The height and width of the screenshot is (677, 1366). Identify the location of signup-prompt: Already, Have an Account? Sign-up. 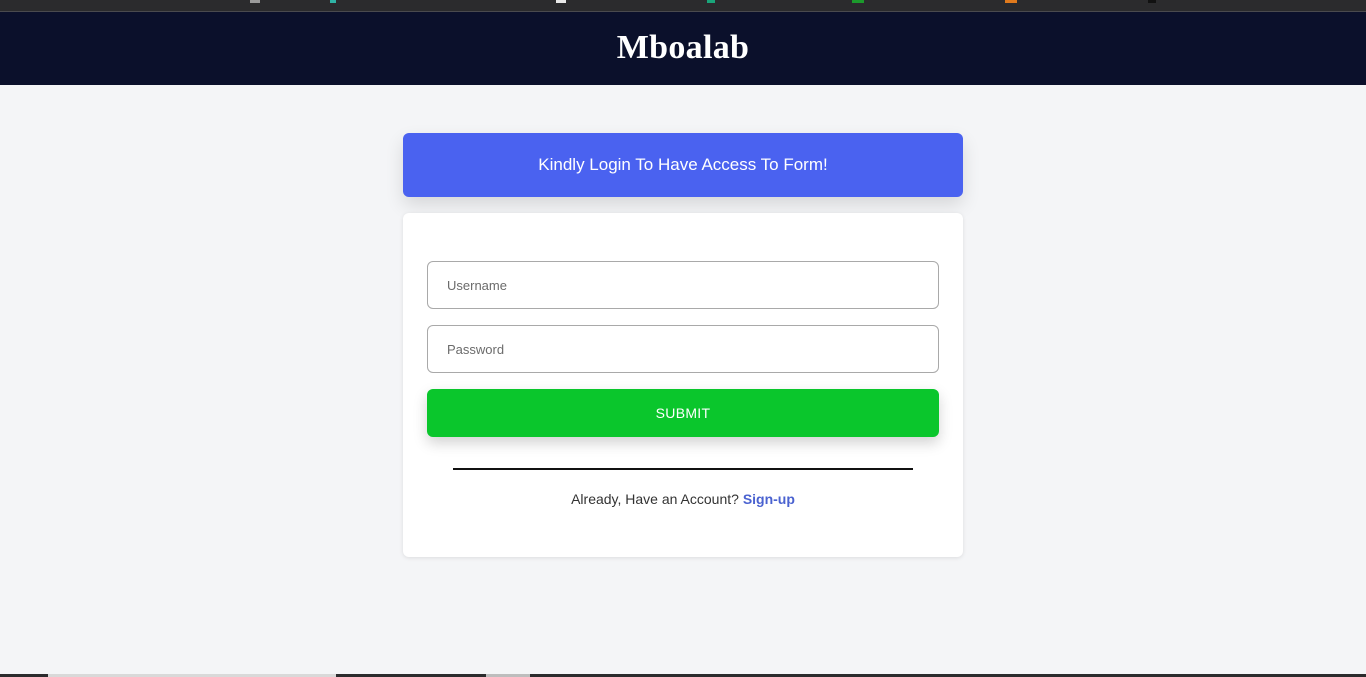
(683, 499).